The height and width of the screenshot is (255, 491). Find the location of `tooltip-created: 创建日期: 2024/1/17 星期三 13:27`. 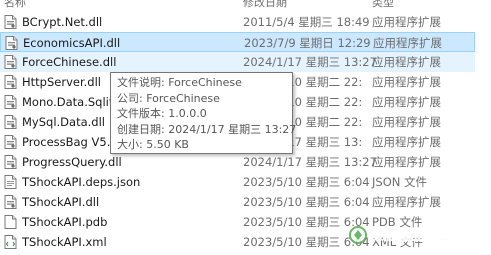

tooltip-created: 创建日期: 2024/1/17 星期三 13:27 is located at coordinates (207, 129).